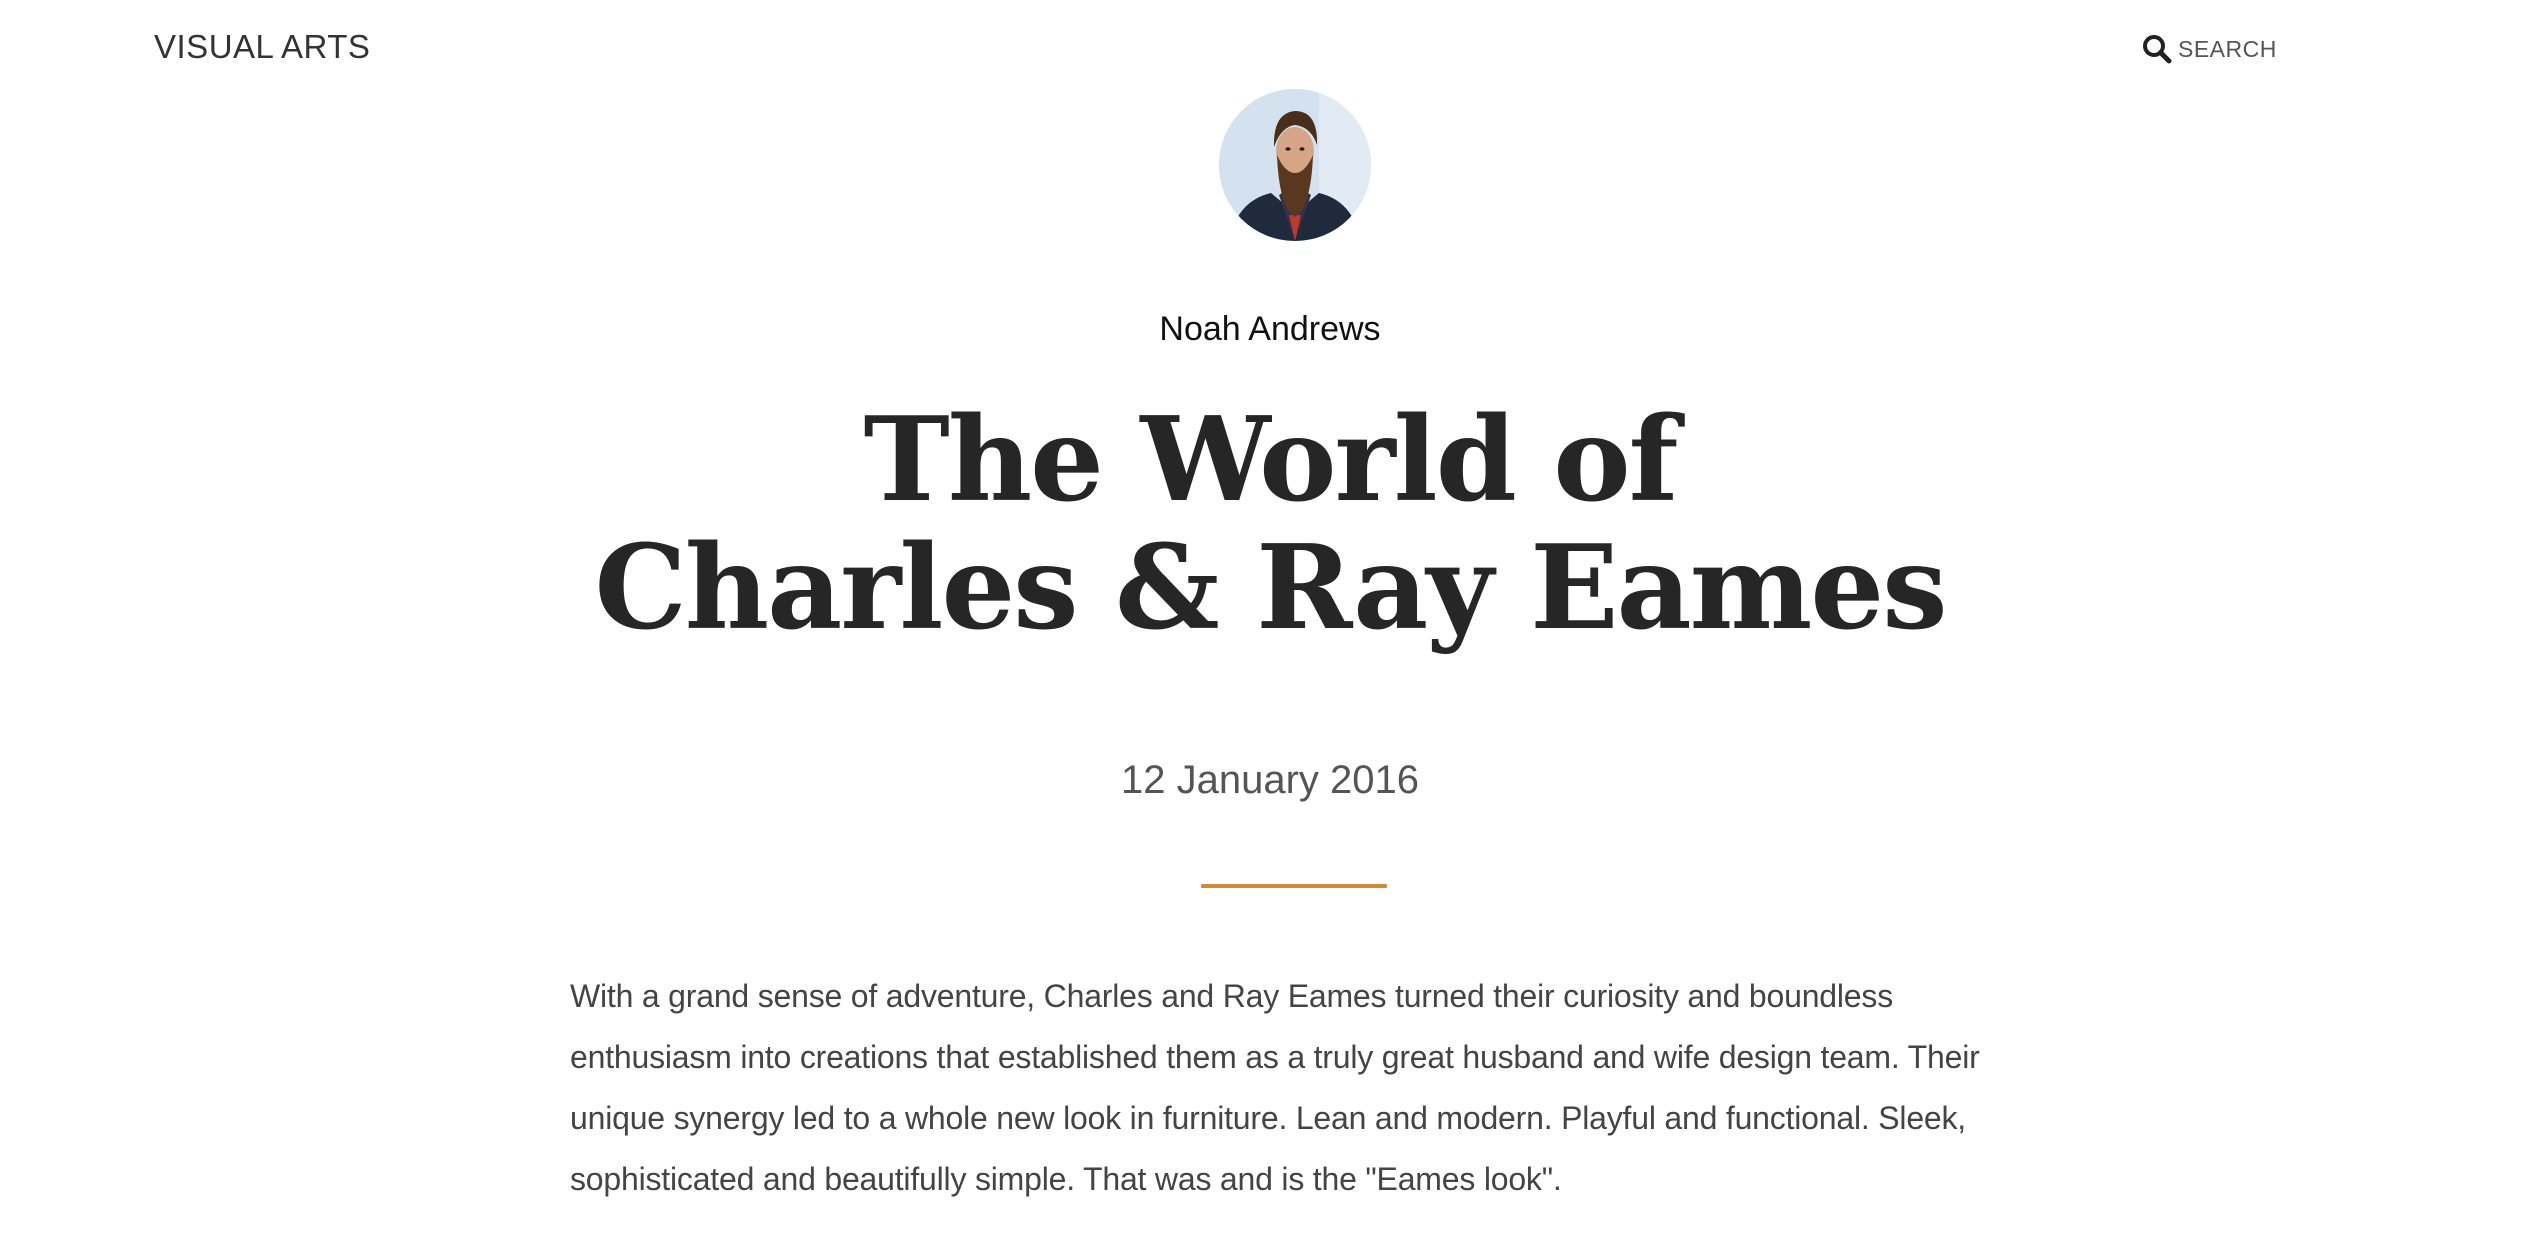 The height and width of the screenshot is (1244, 2540). What do you see at coordinates (2157, 49) in the screenshot?
I see `search-icon` at bounding box center [2157, 49].